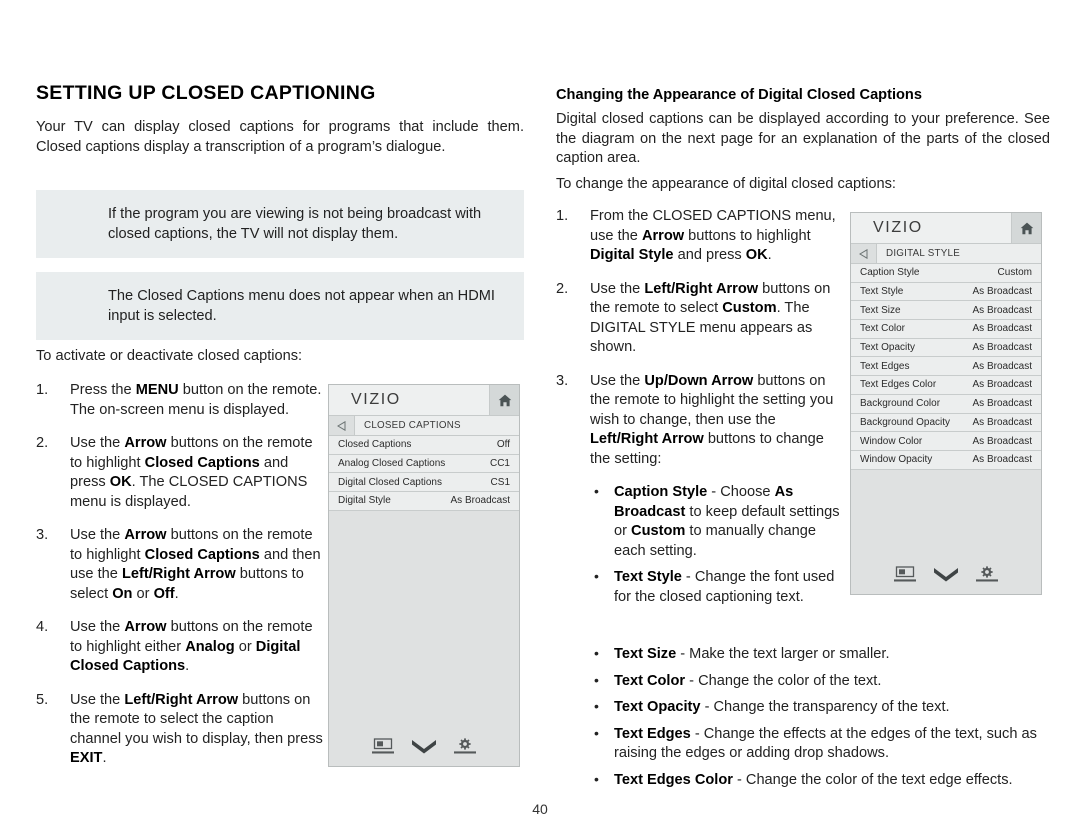  What do you see at coordinates (946, 292) in the screenshot?
I see `tv-menu-row: Text Style As Broadcast` at bounding box center [946, 292].